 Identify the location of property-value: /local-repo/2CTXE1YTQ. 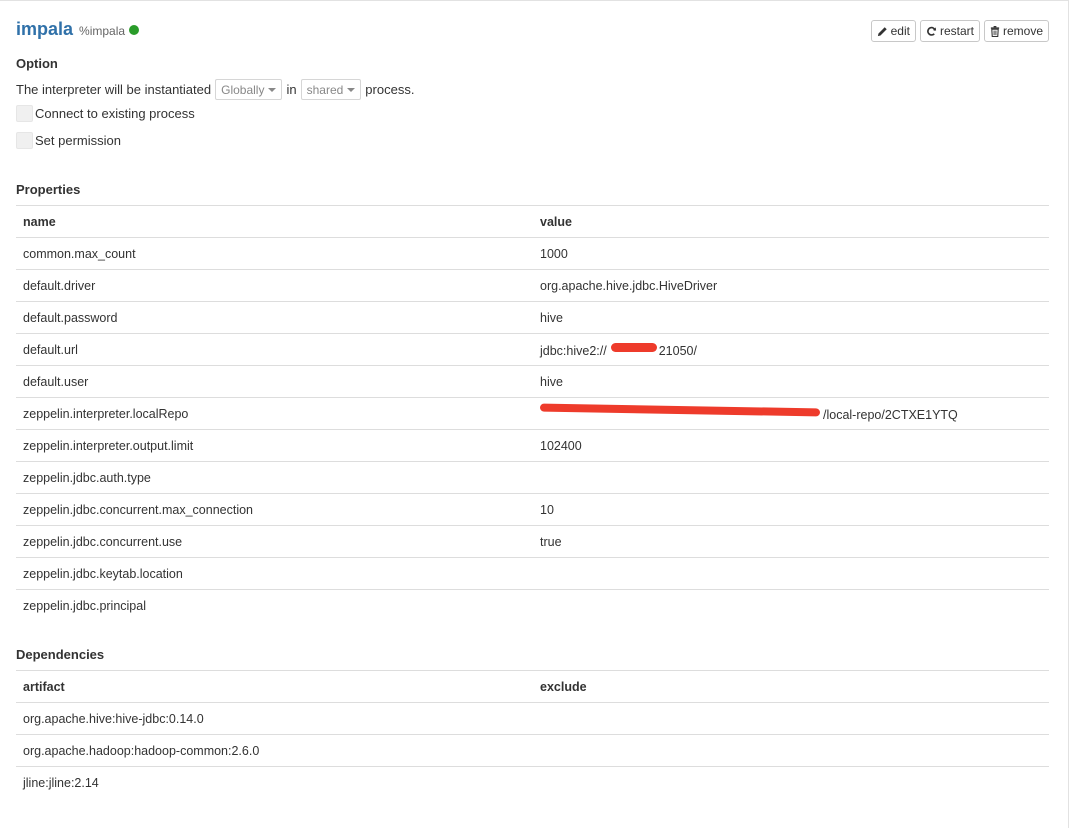
(791, 413).